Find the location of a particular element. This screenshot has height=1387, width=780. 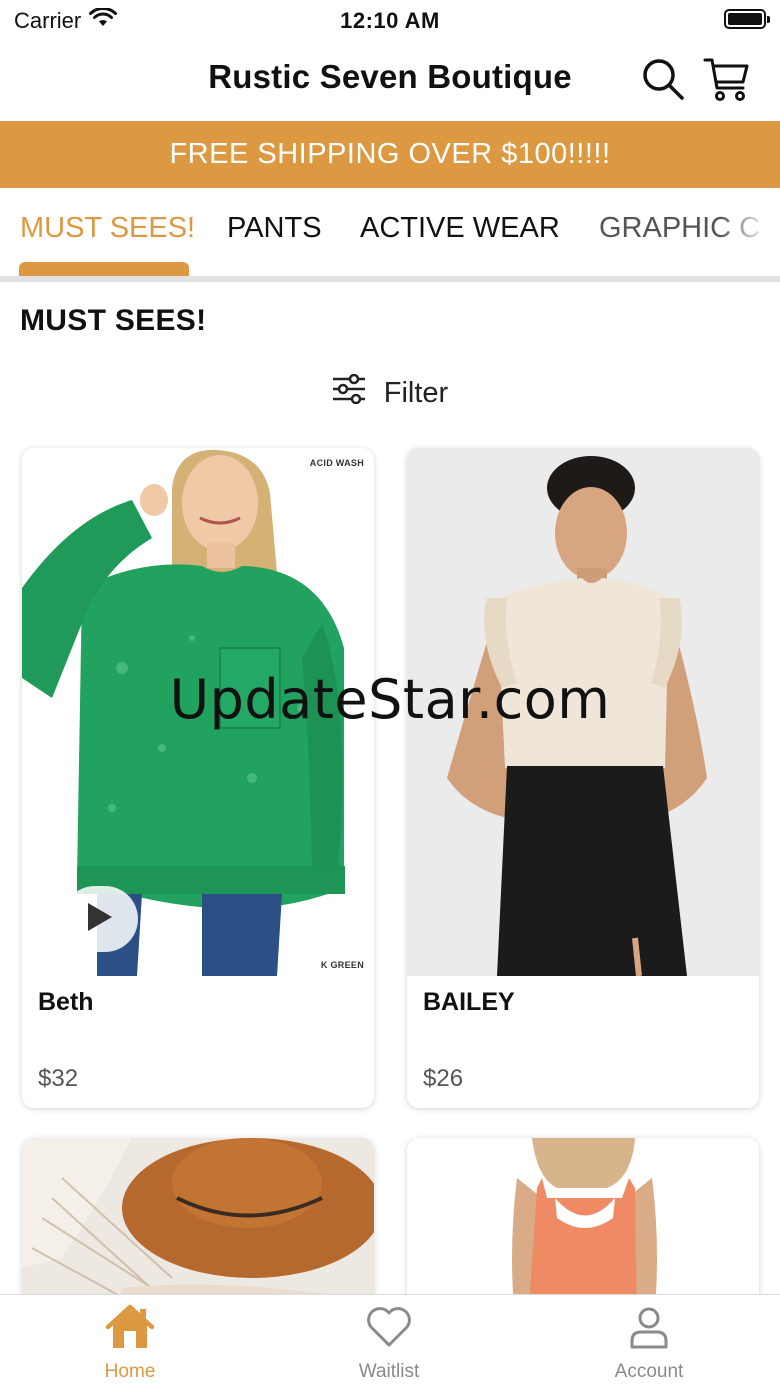

heart-icon is located at coordinates (389, 1330).